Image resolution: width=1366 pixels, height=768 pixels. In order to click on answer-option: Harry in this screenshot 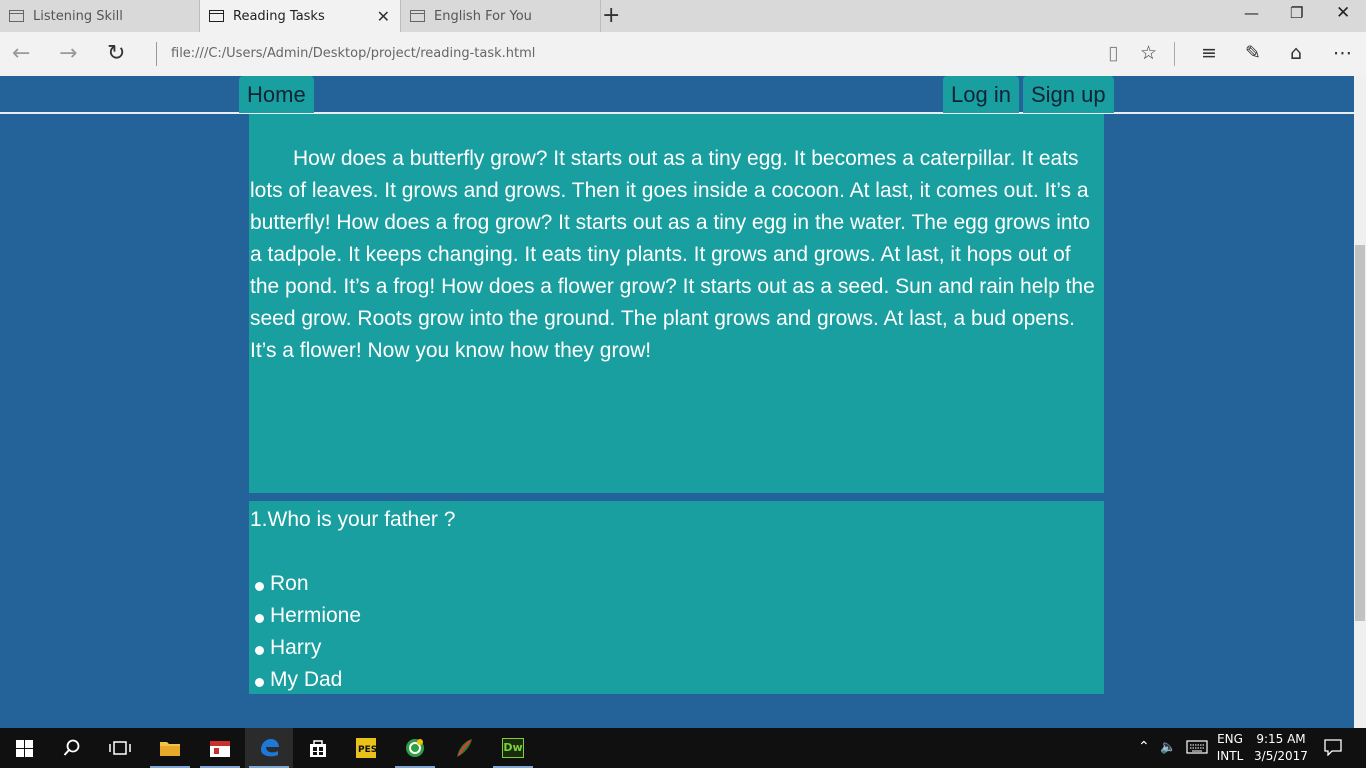, I will do `click(677, 648)`.